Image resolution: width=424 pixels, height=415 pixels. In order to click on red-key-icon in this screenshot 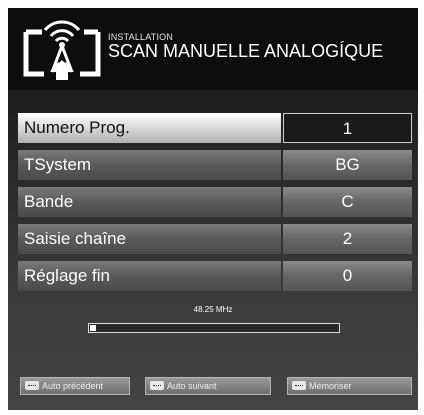, I will do `click(32, 386)`.